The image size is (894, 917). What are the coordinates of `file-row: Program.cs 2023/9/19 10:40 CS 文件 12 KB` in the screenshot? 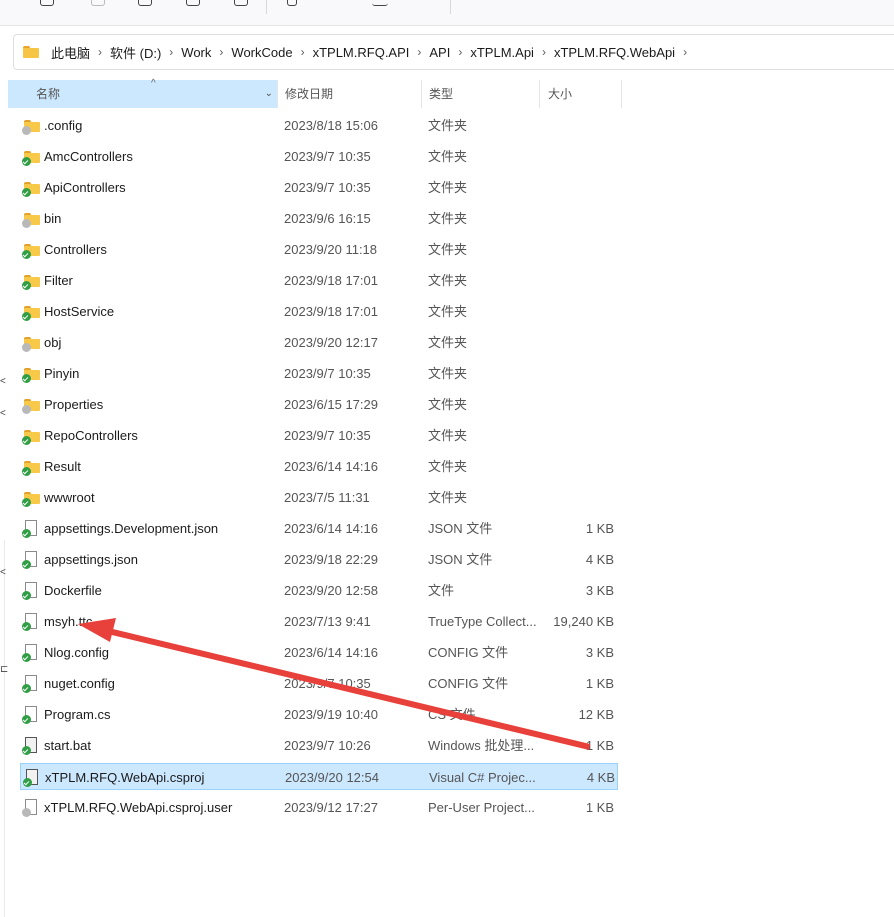 It's located at (319, 714).